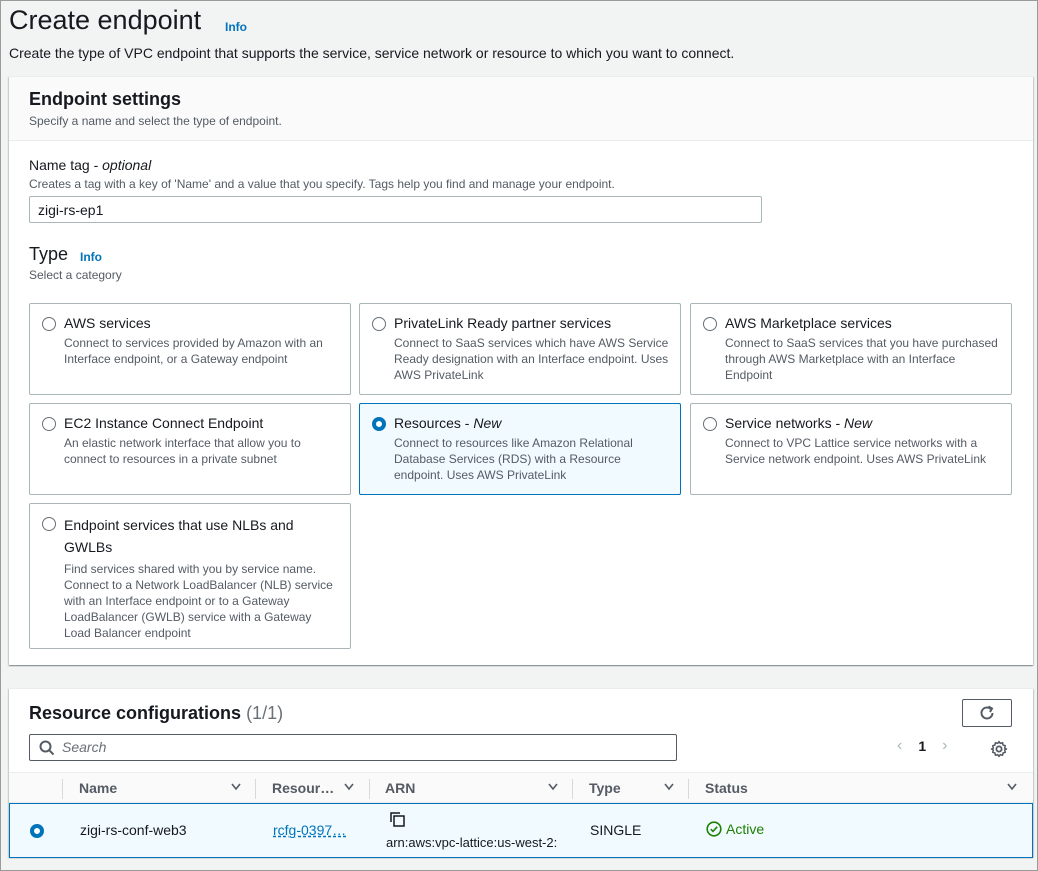 The width and height of the screenshot is (1038, 871). I want to click on type-hint: Select a category, so click(75, 275).